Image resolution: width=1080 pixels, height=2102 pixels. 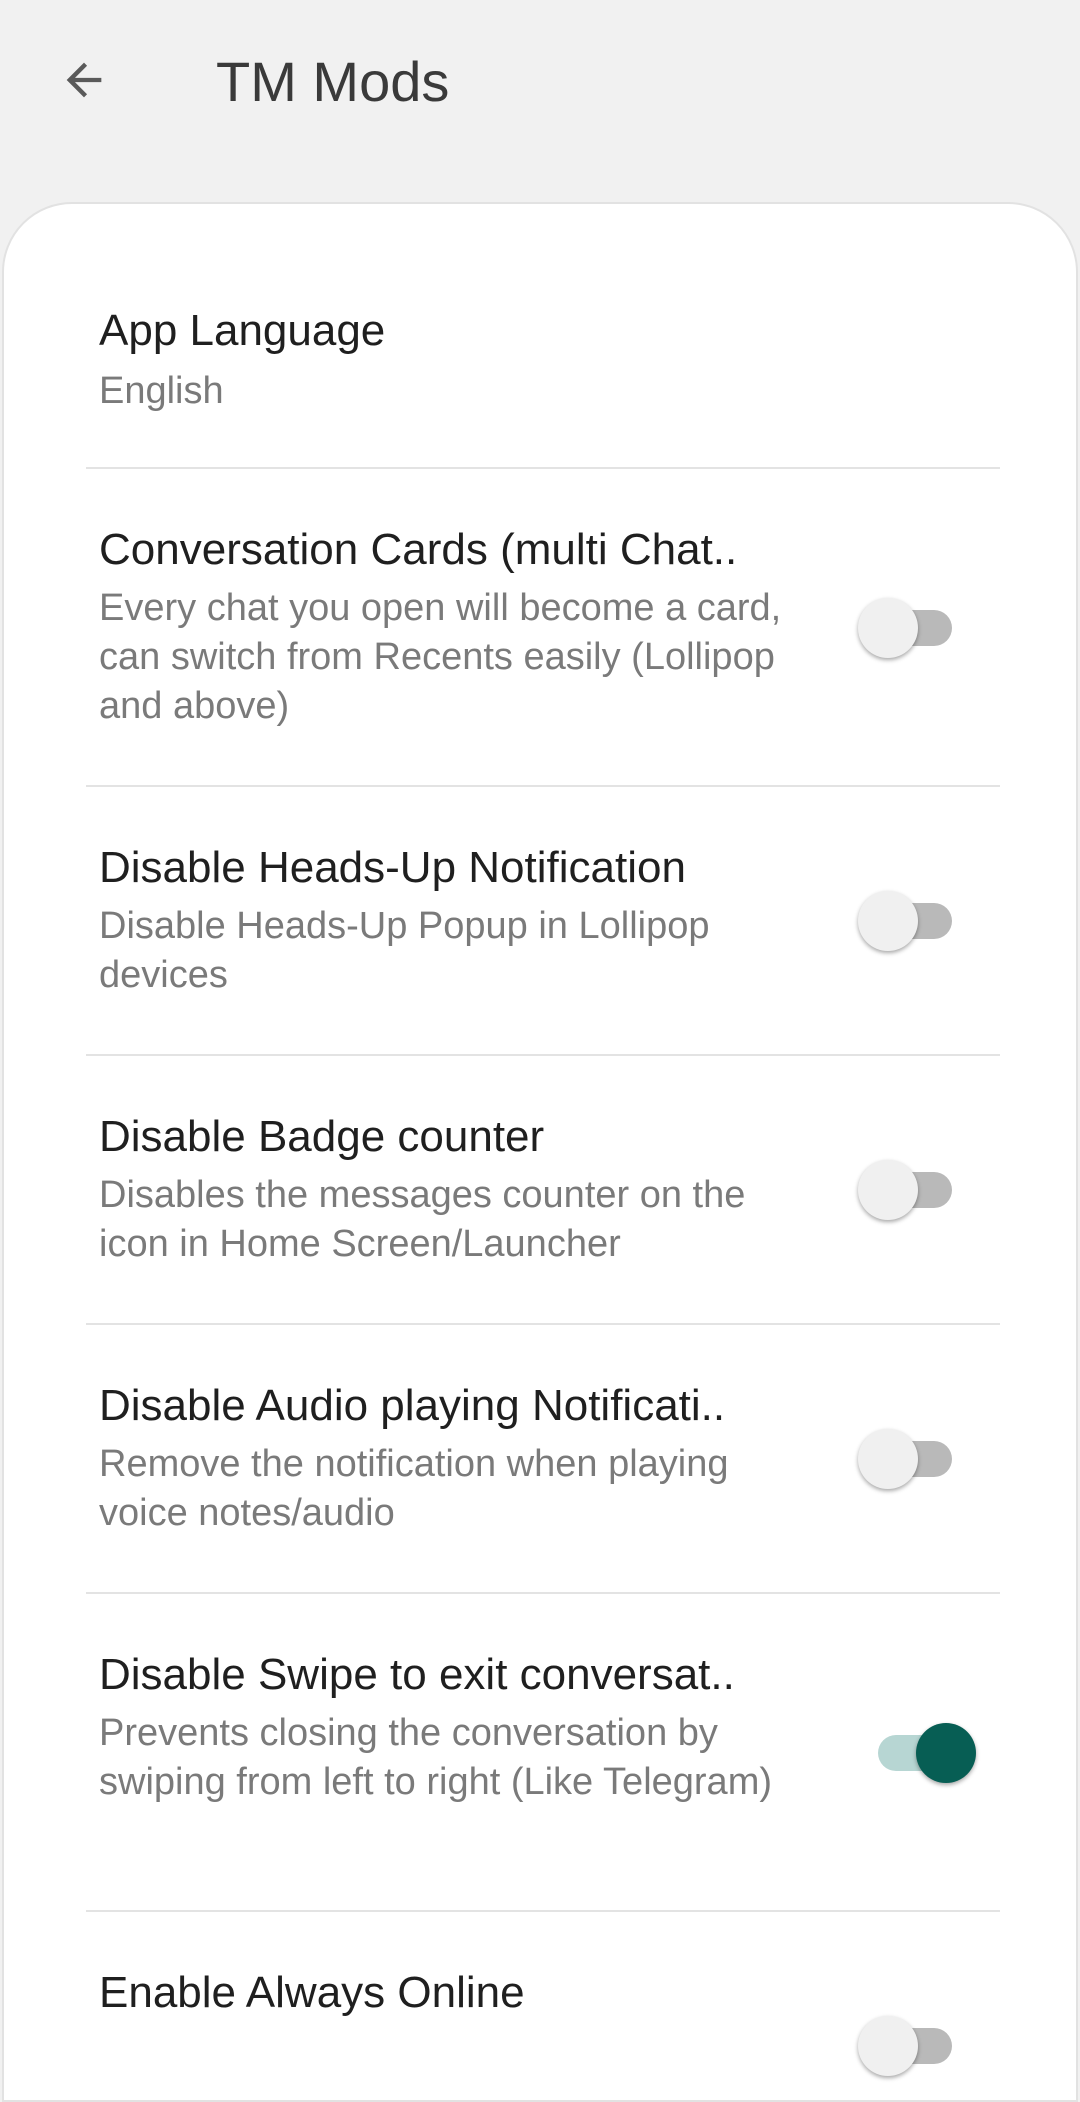 What do you see at coordinates (412, 1405) in the screenshot?
I see `pref-title: Disable Audio playing Notificati..` at bounding box center [412, 1405].